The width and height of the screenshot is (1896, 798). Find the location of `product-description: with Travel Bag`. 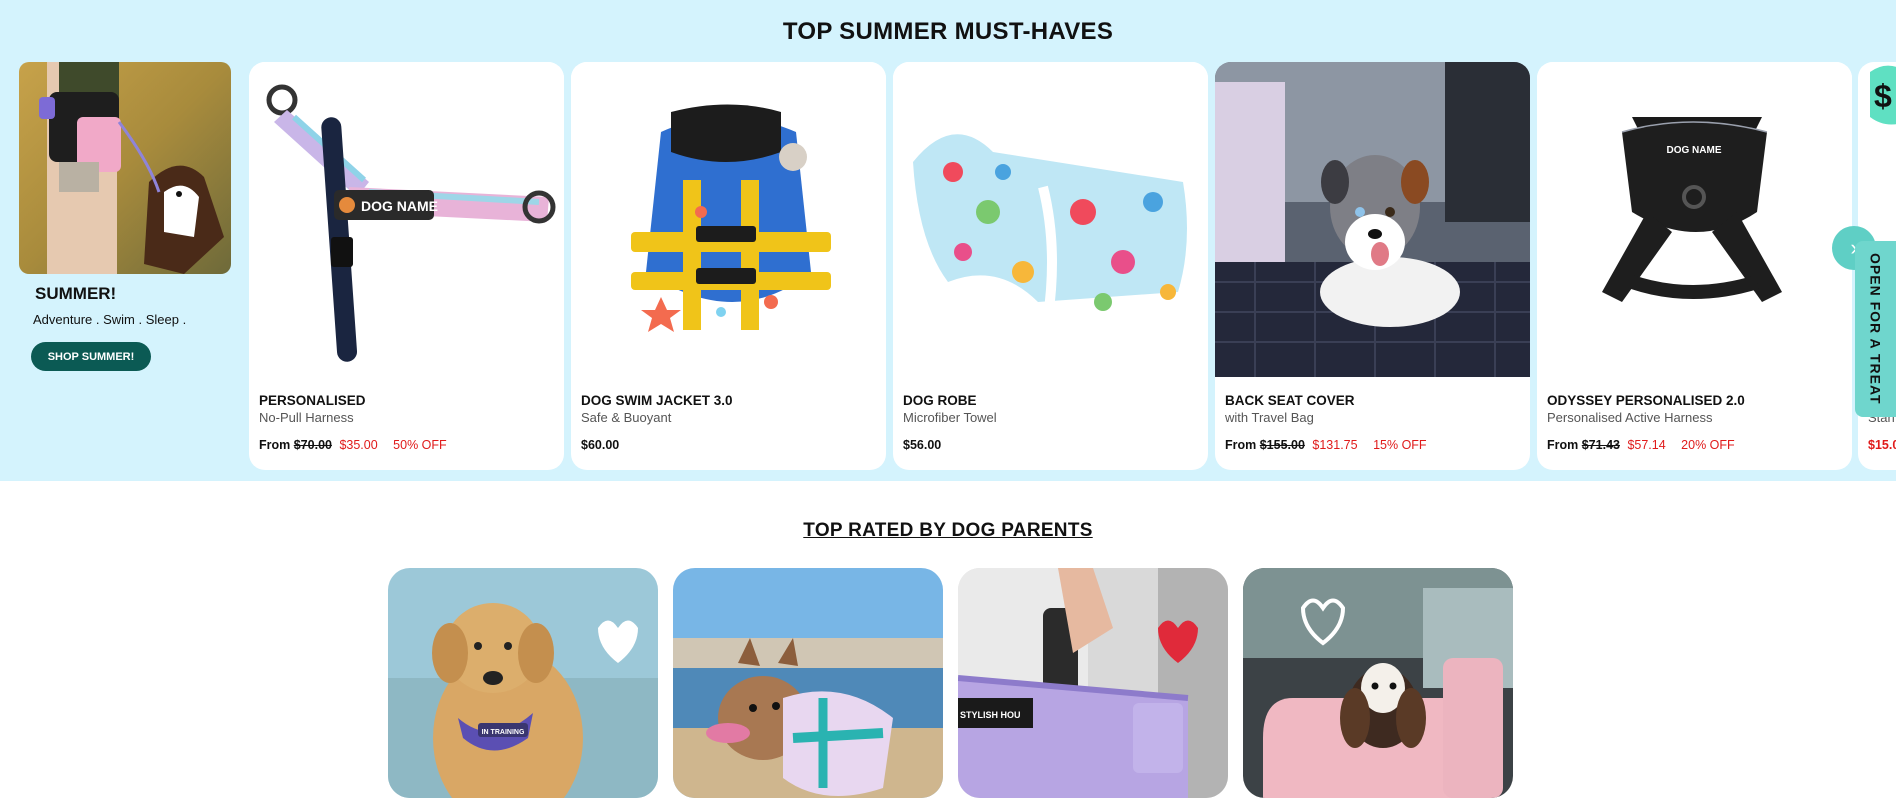

product-description: with Travel Bag is located at coordinates (1269, 417).